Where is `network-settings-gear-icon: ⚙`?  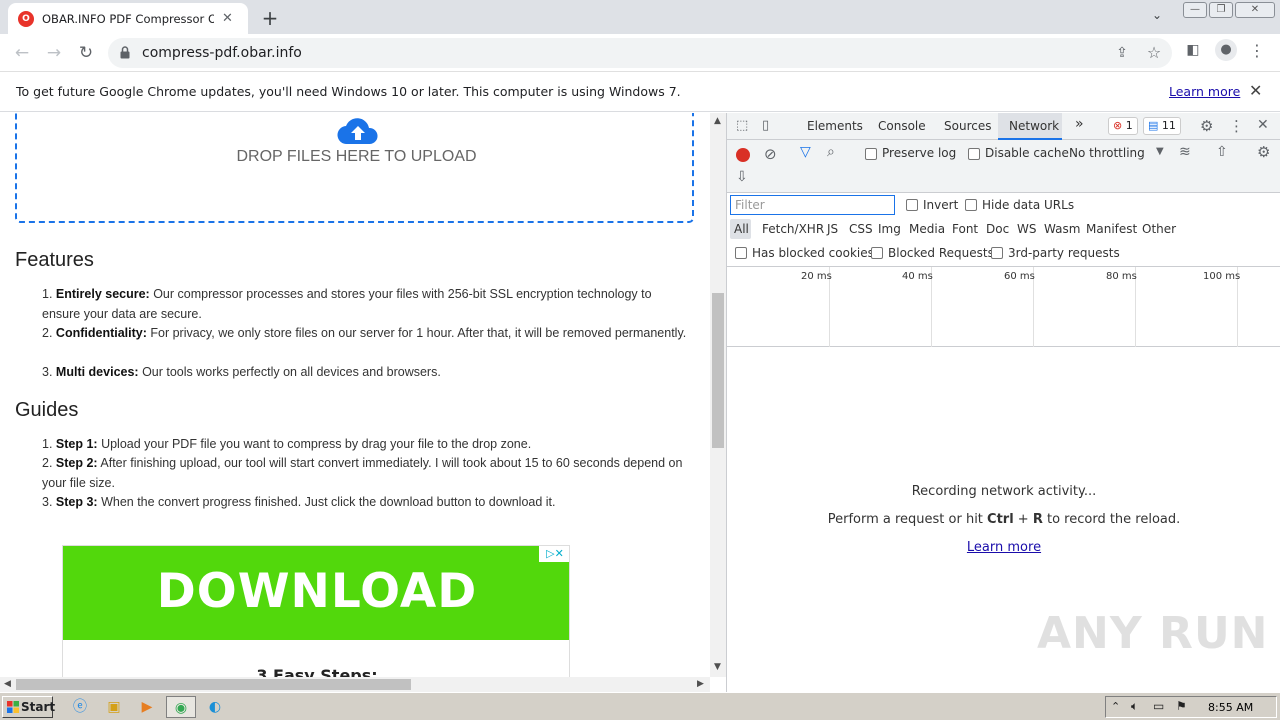
network-settings-gear-icon: ⚙ is located at coordinates (1263, 152).